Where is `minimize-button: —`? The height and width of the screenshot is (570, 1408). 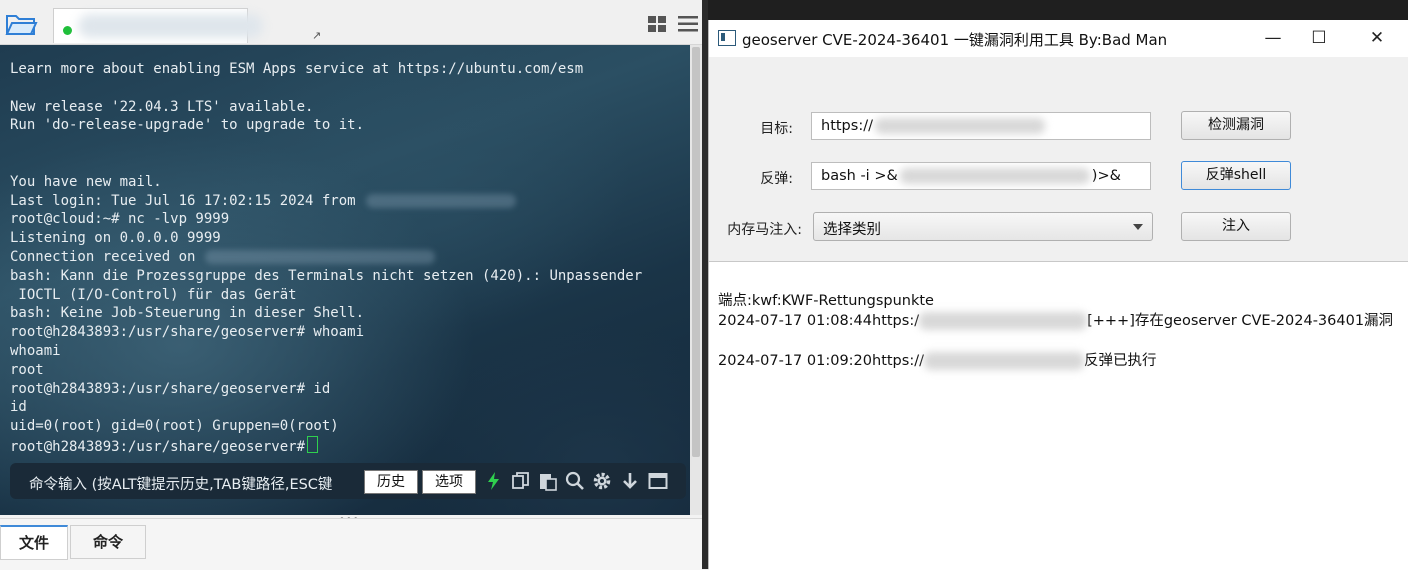
minimize-button: — is located at coordinates (1273, 38).